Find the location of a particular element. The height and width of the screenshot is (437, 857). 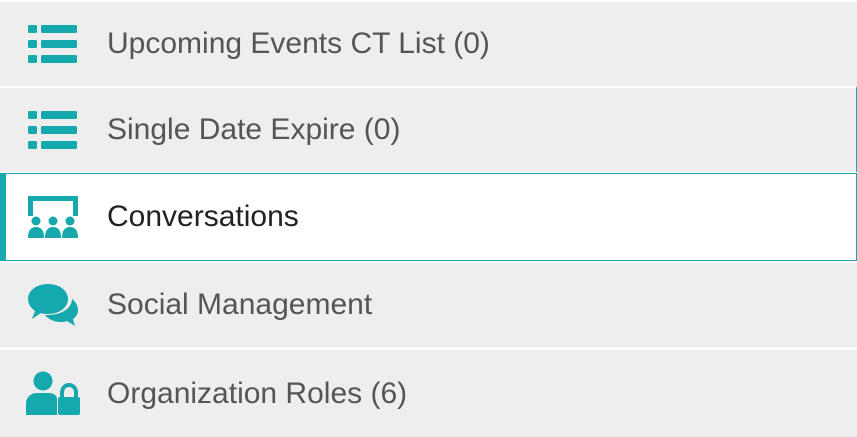

chat-bubbles-icon is located at coordinates (53, 305).